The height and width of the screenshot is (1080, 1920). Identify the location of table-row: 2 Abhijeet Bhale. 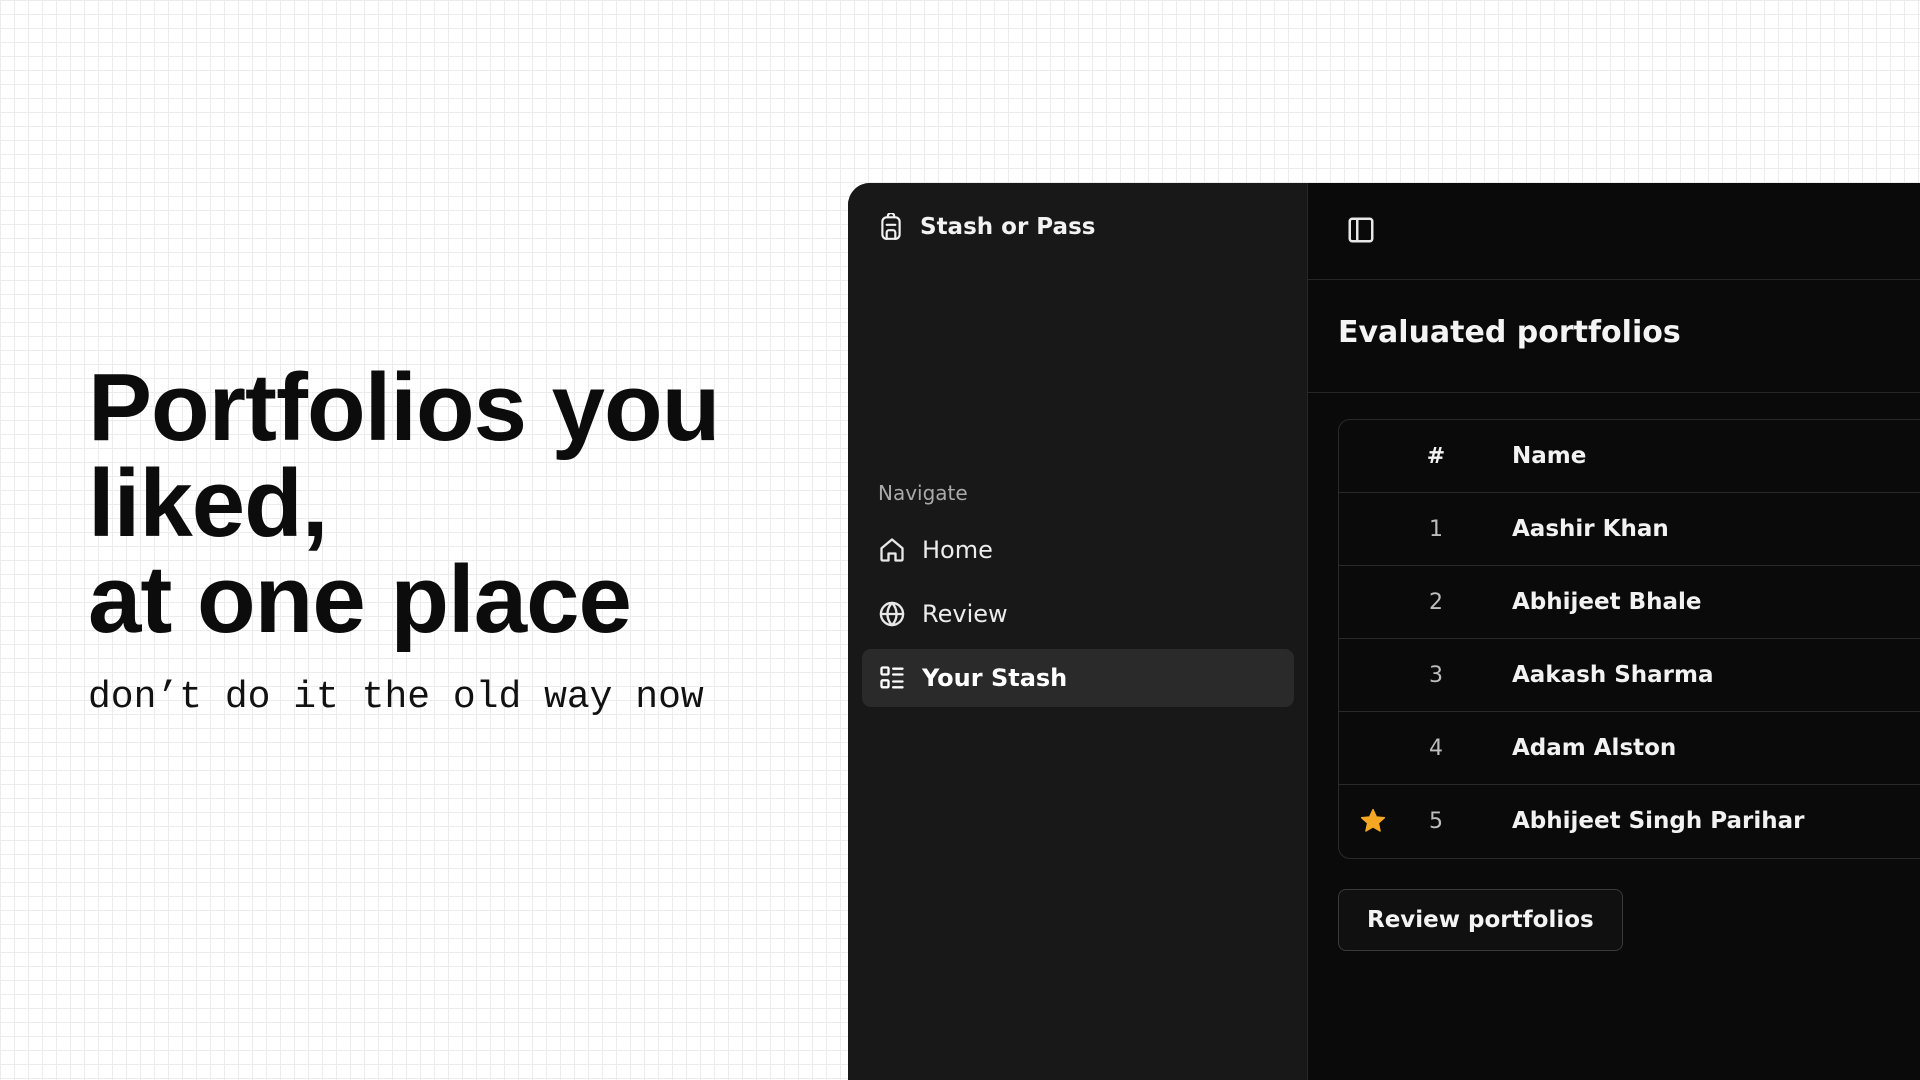
(1629, 602).